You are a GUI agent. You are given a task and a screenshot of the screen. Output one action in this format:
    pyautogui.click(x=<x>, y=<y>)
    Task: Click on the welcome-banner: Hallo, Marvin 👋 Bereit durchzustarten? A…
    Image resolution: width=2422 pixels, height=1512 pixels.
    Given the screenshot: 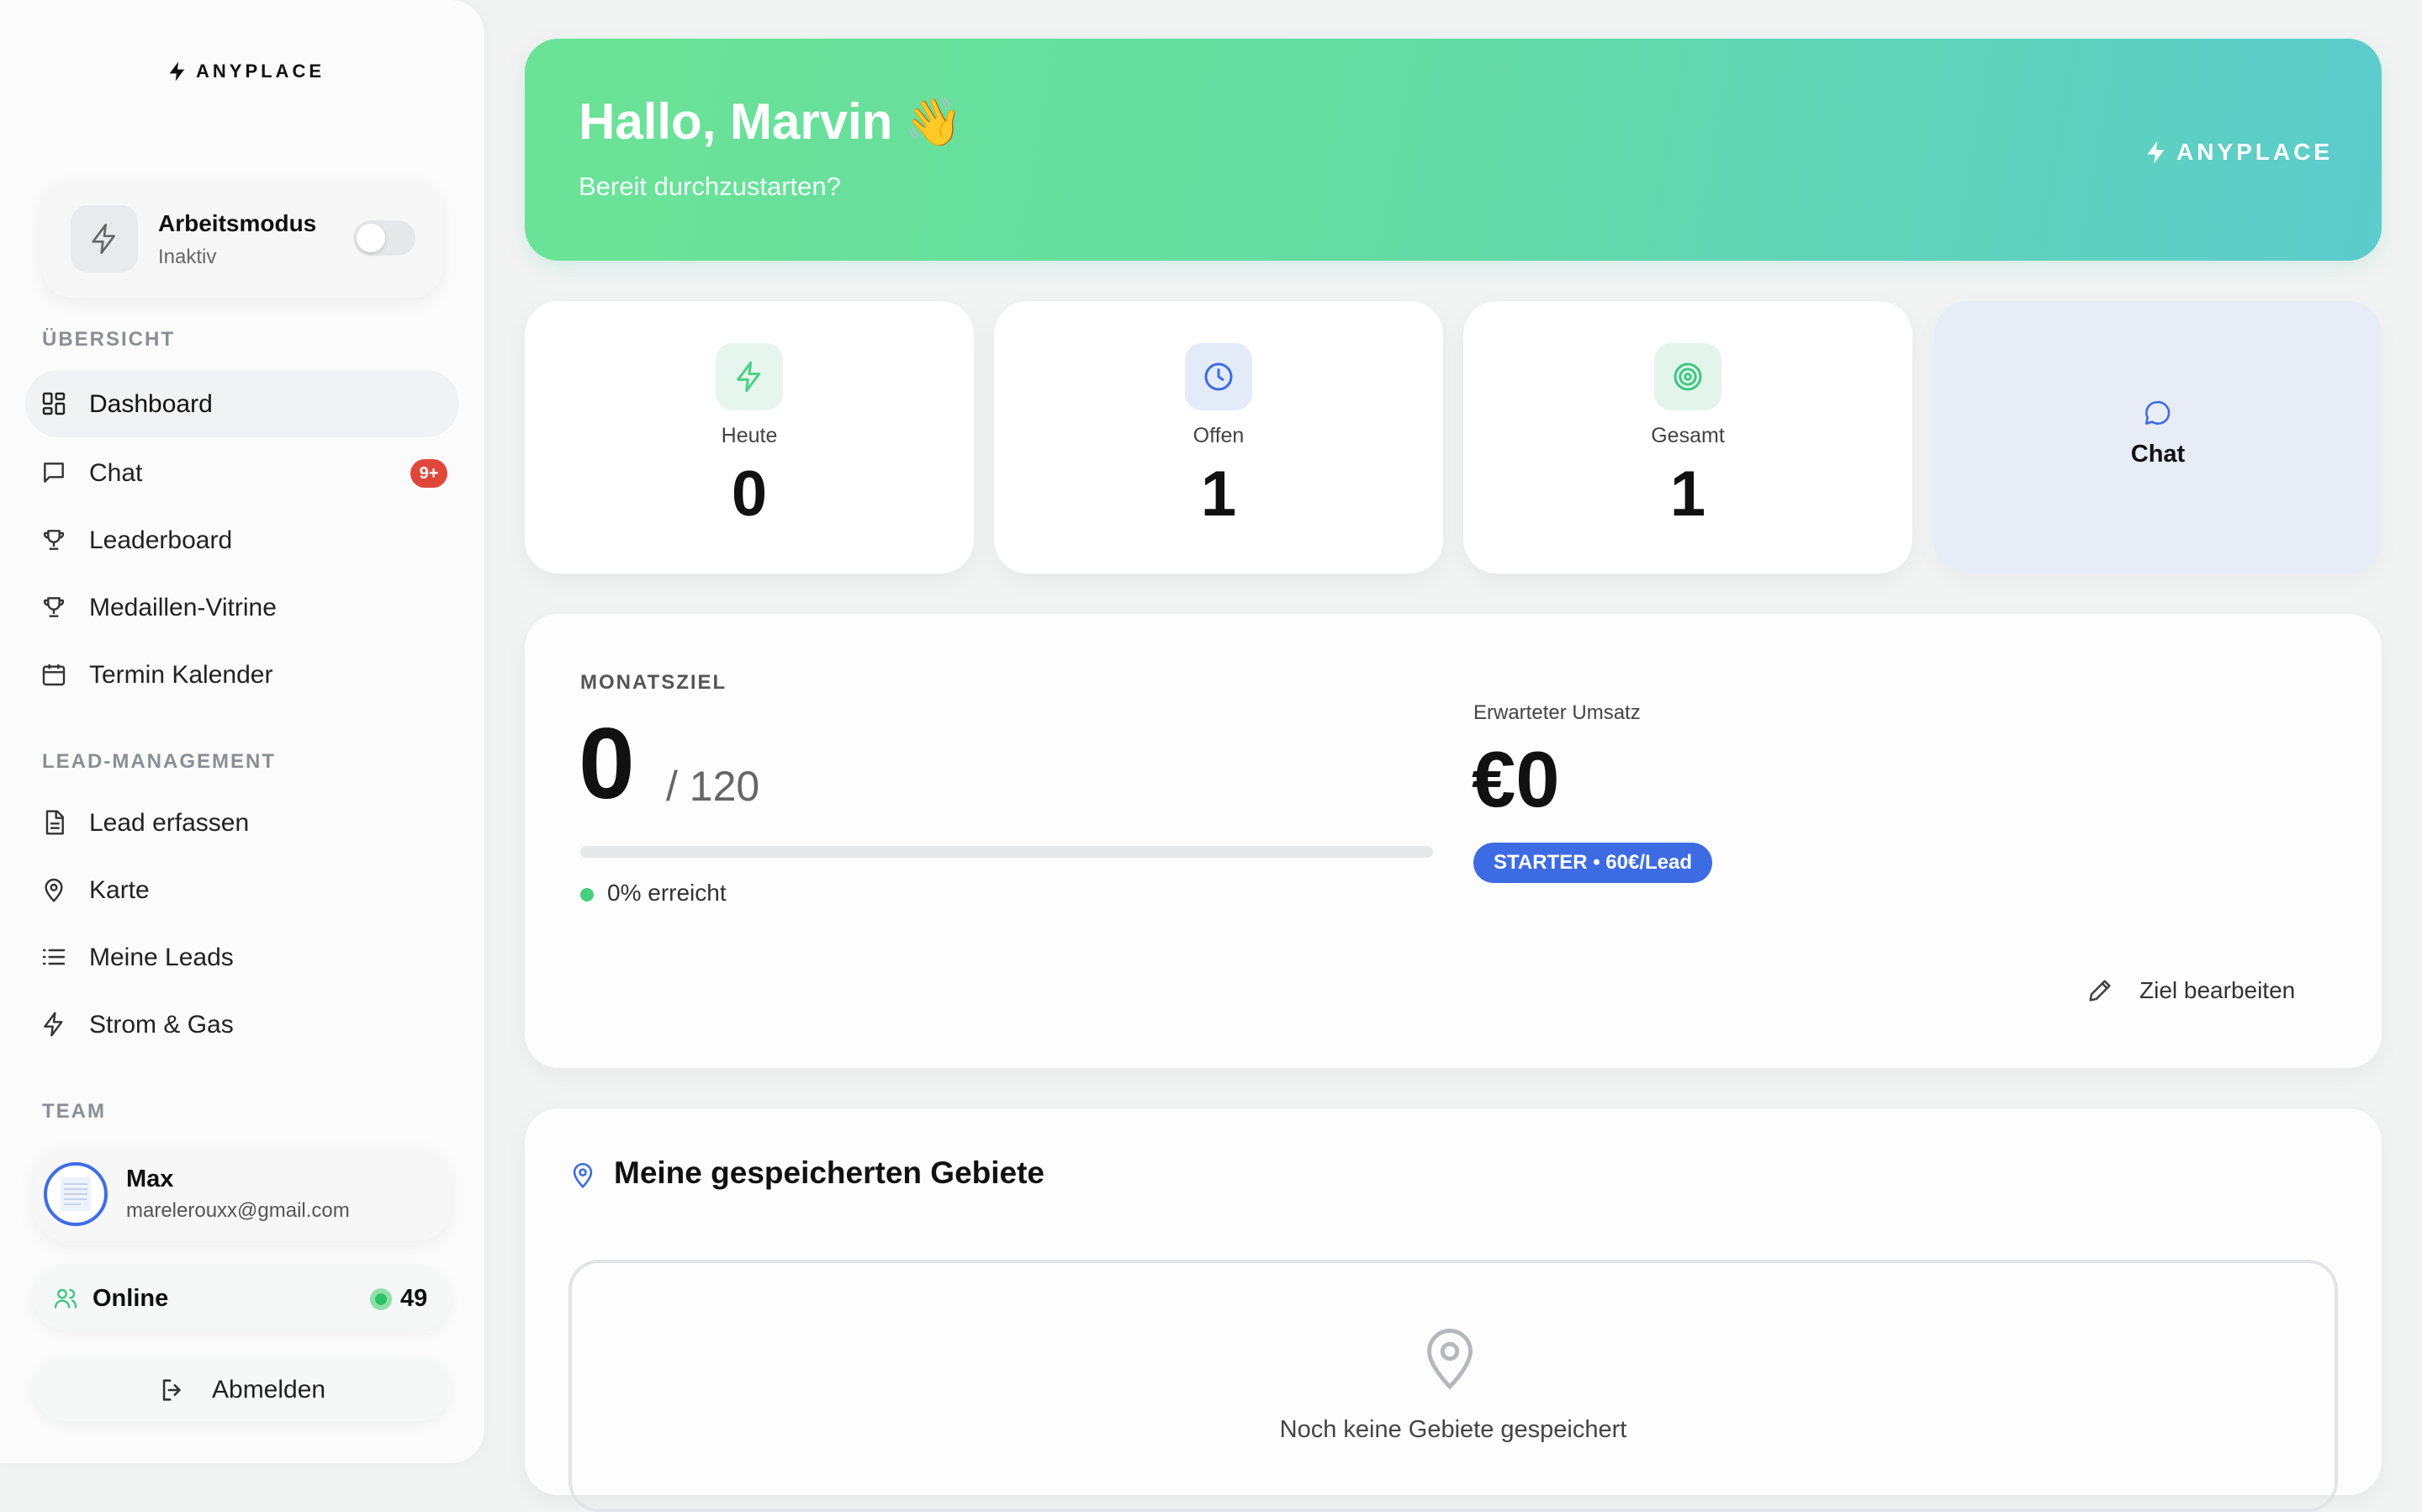 What is the action you would take?
    pyautogui.click(x=1453, y=150)
    